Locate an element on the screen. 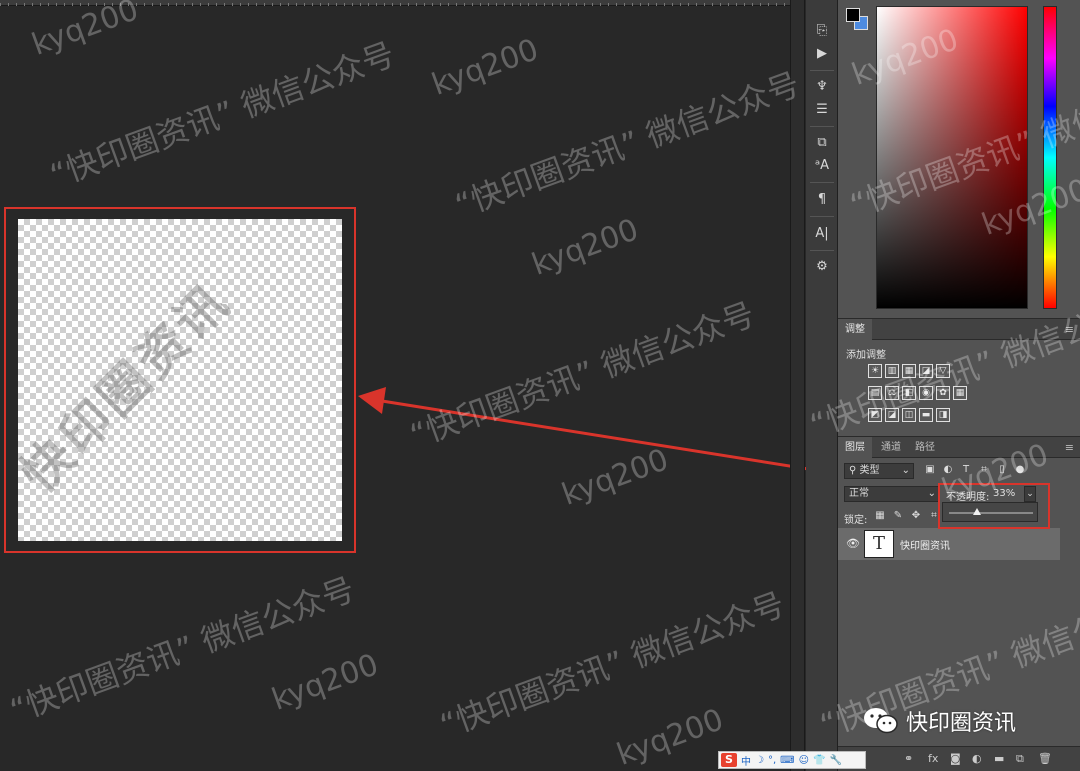 This screenshot has width=1080, height=771. tab-adjustments: 调整 is located at coordinates (855, 329).